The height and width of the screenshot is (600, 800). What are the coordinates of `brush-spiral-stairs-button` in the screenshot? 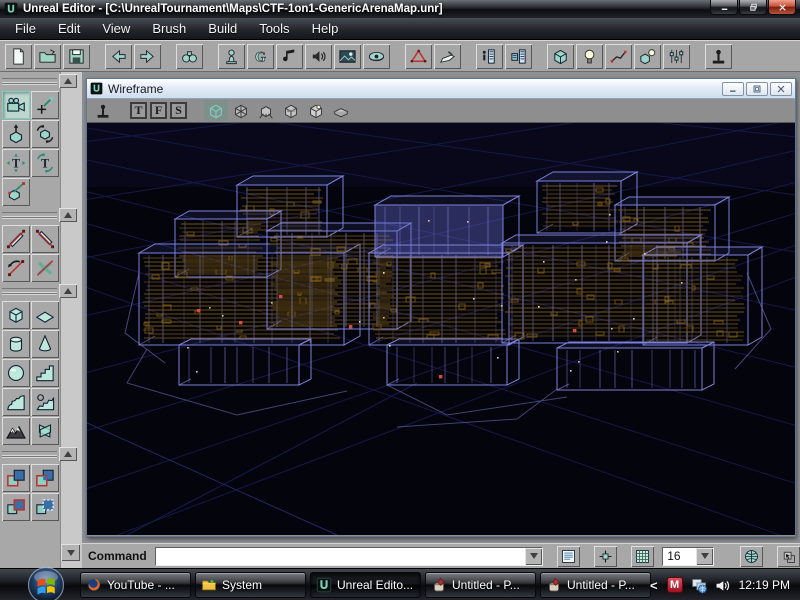 It's located at (45, 402).